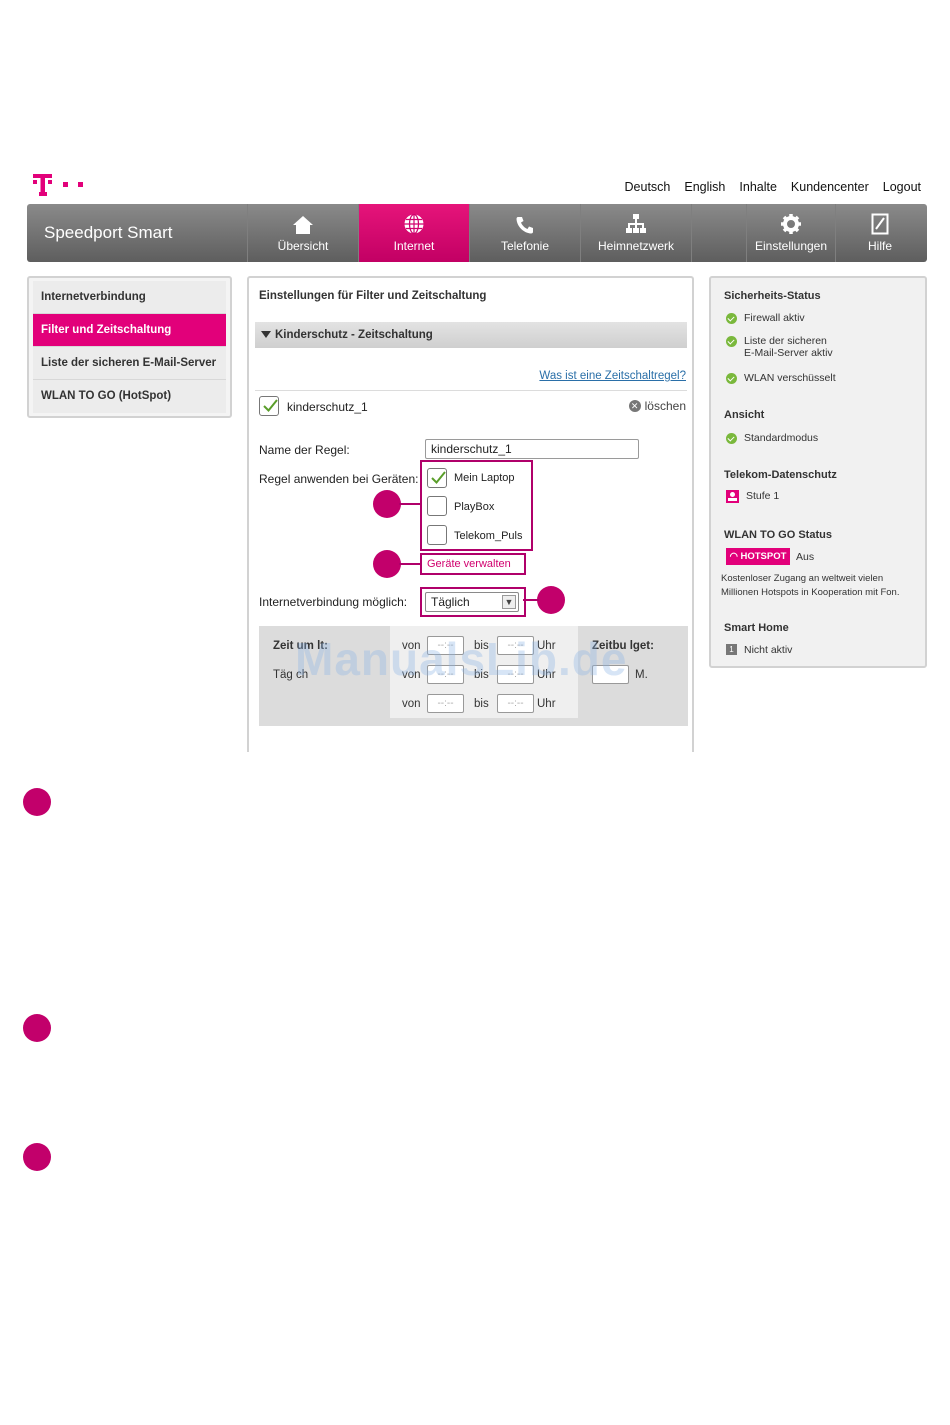 The height and width of the screenshot is (1425, 950). I want to click on nav-label: Hilfe, so click(879, 246).